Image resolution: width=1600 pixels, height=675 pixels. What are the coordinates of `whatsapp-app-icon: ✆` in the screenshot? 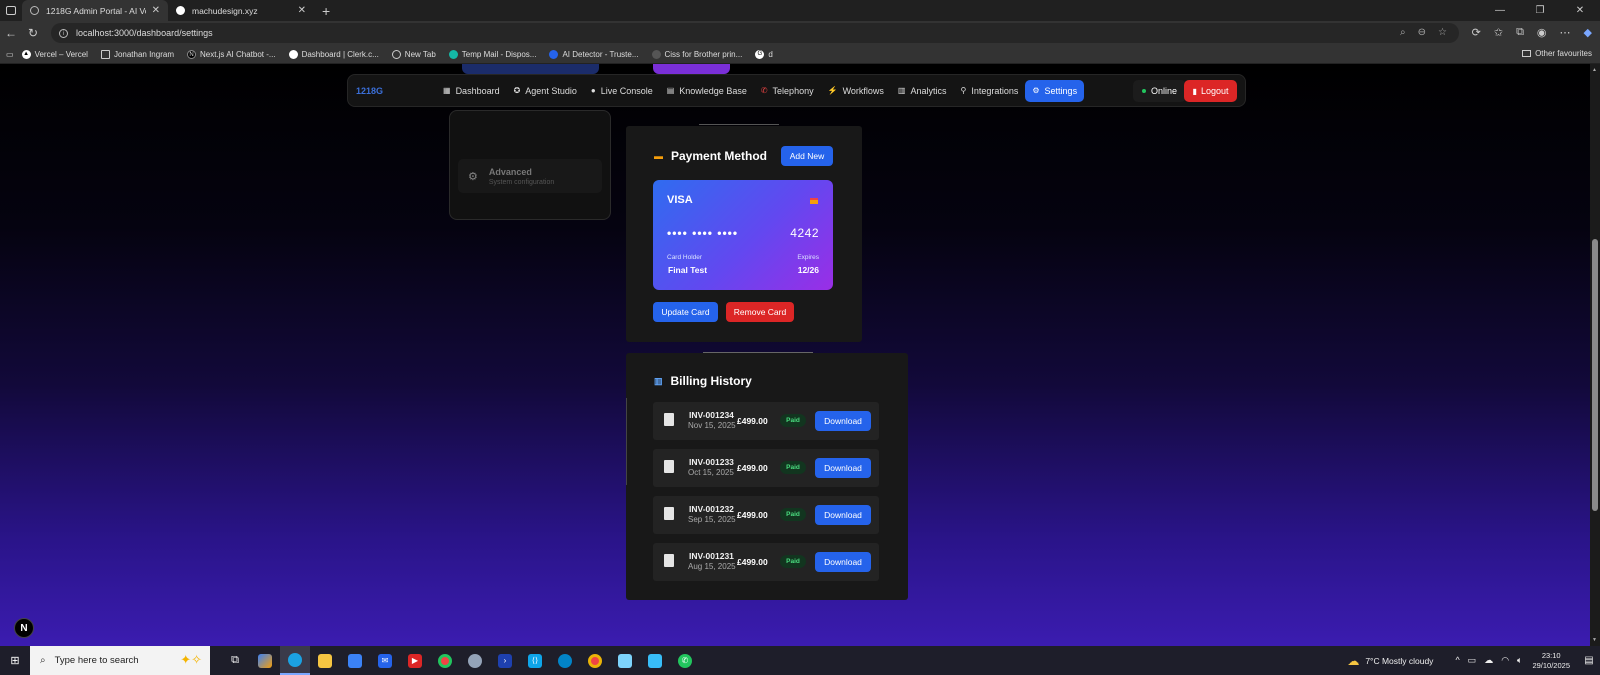 It's located at (685, 660).